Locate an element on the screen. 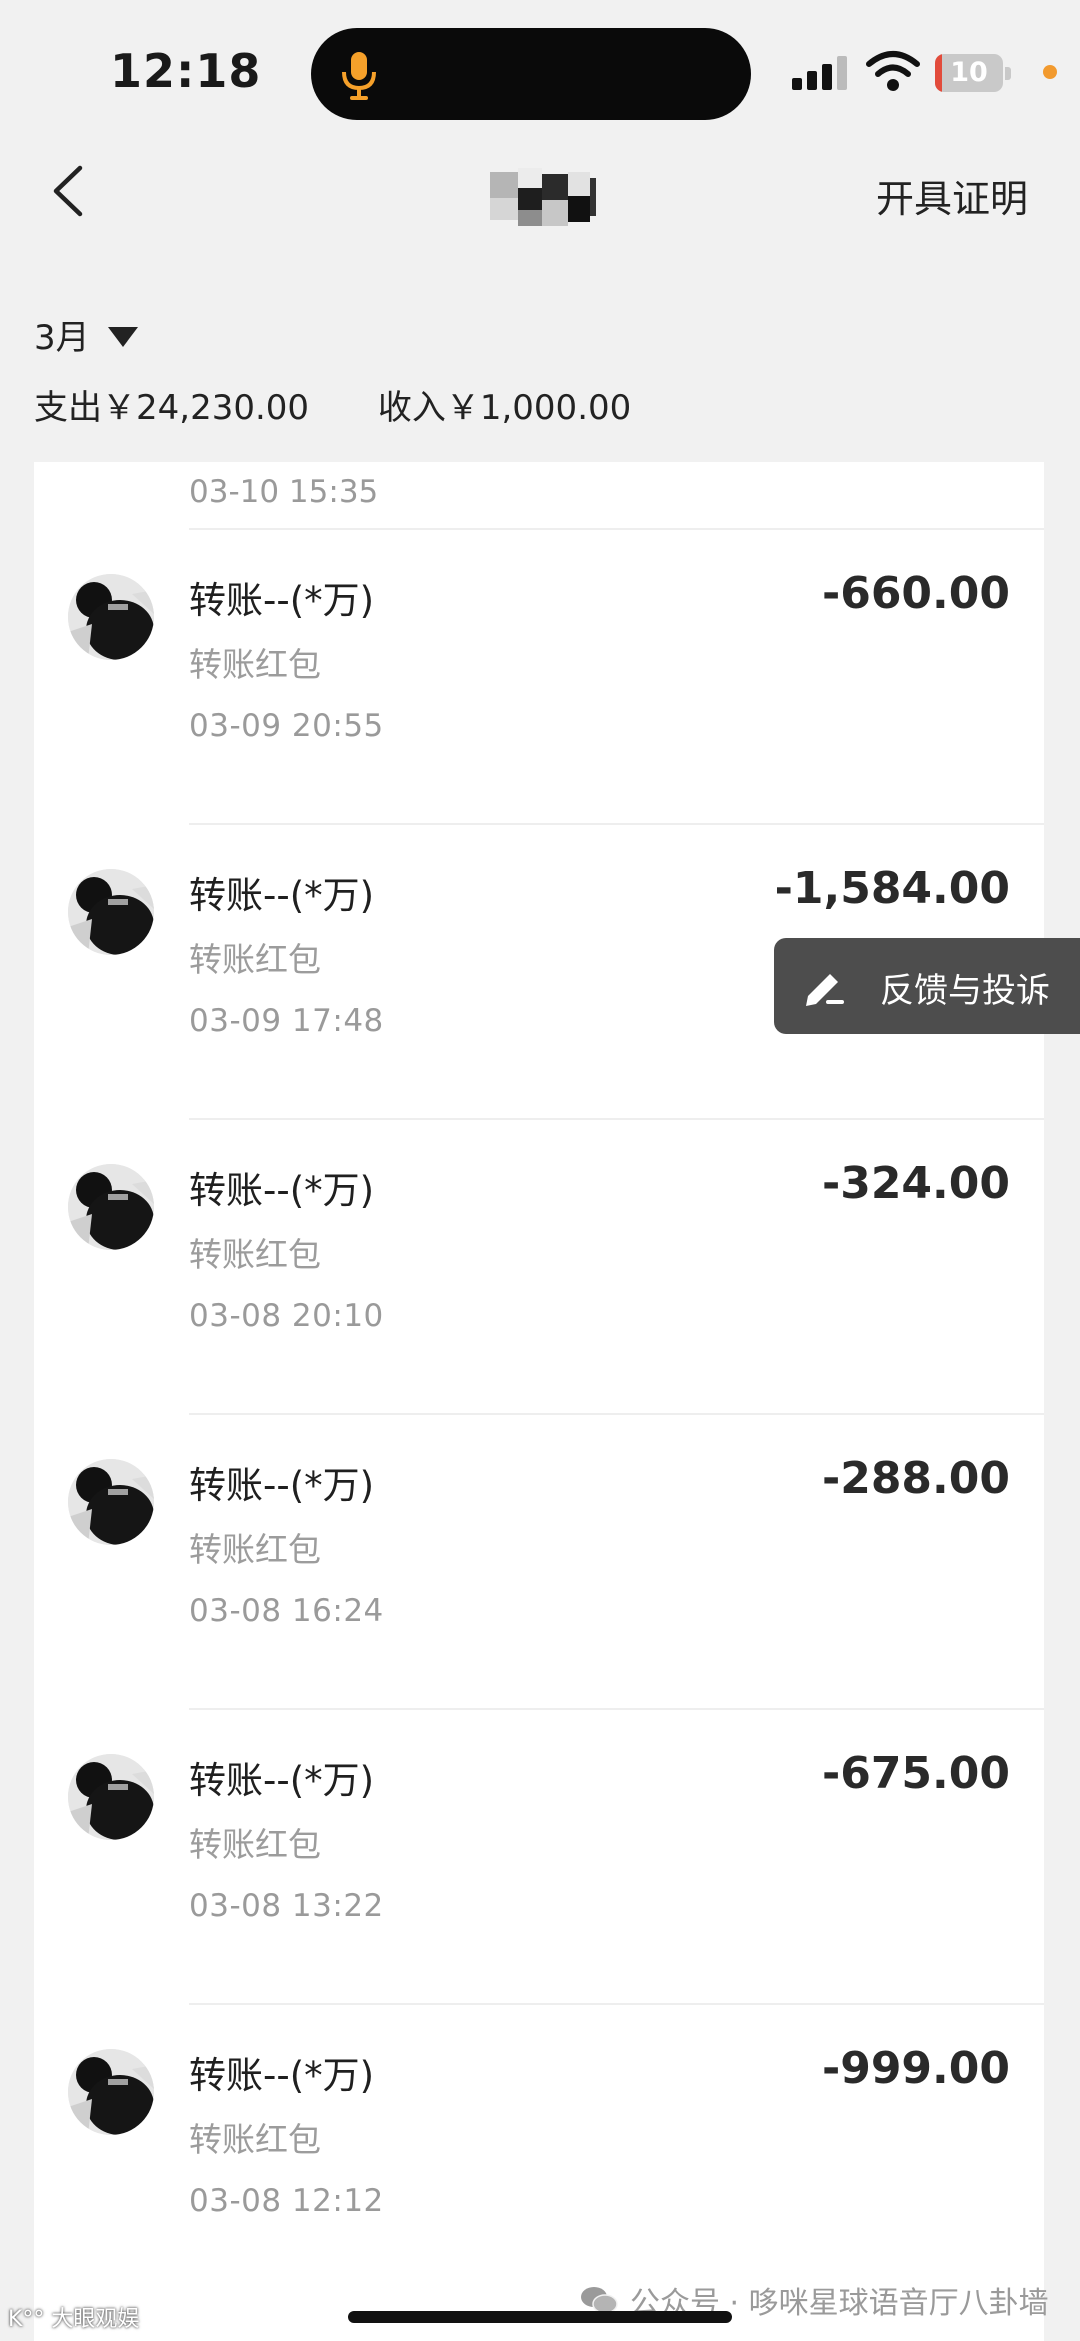 This screenshot has height=2341, width=1080. battery-indicator: 10 is located at coordinates (974, 73).